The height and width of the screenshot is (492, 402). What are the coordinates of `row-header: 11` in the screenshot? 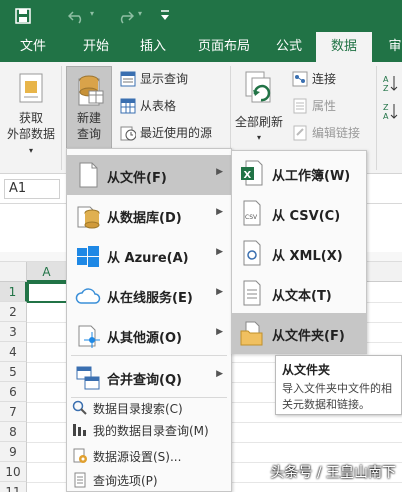 It's located at (13, 487).